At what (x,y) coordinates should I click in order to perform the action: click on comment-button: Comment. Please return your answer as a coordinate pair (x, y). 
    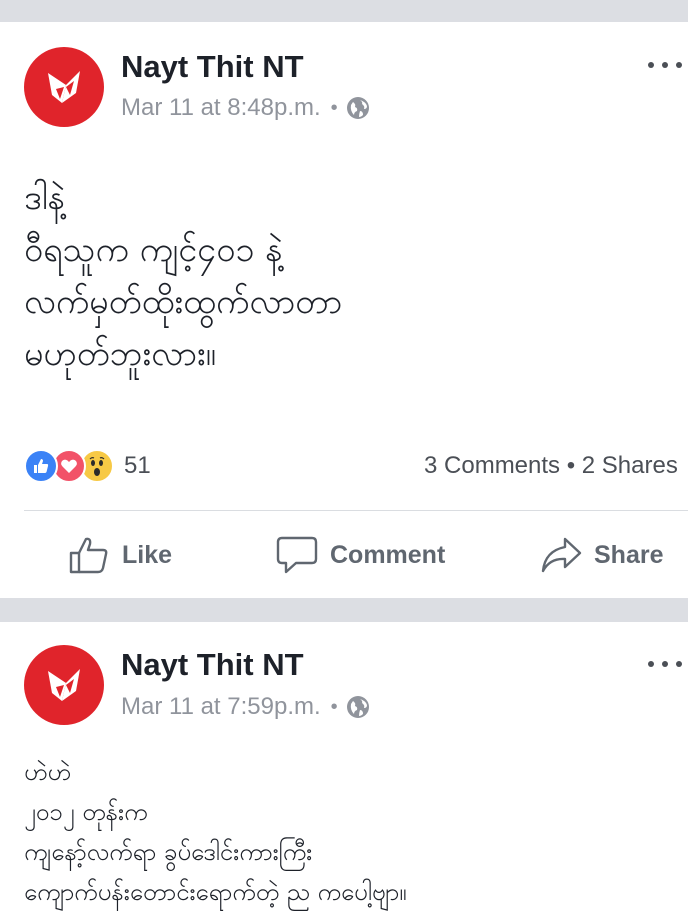
    Looking at the image, I should click on (360, 555).